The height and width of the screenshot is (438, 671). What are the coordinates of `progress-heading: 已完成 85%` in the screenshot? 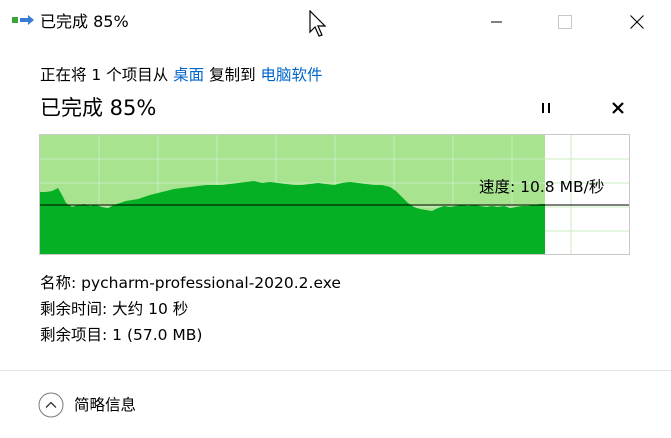 It's located at (98, 108).